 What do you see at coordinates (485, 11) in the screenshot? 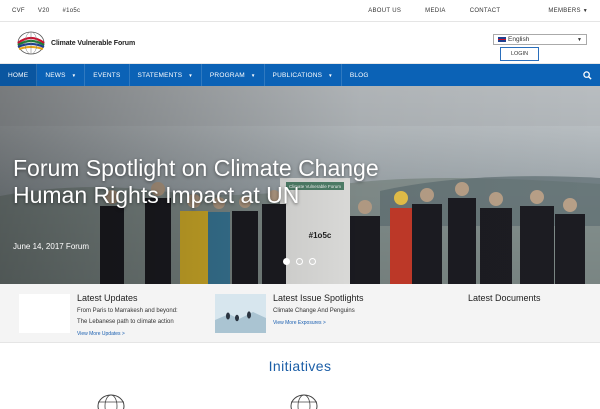
I see `topbar-link-contact: CONTACT` at bounding box center [485, 11].